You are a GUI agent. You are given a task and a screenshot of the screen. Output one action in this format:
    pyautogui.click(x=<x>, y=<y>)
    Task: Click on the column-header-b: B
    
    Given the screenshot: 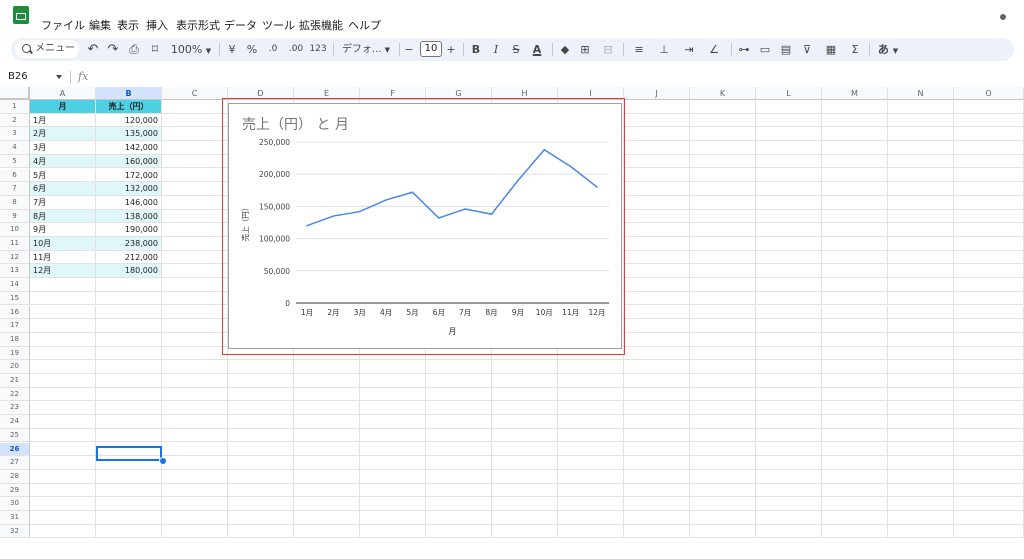 What is the action you would take?
    pyautogui.click(x=129, y=93)
    